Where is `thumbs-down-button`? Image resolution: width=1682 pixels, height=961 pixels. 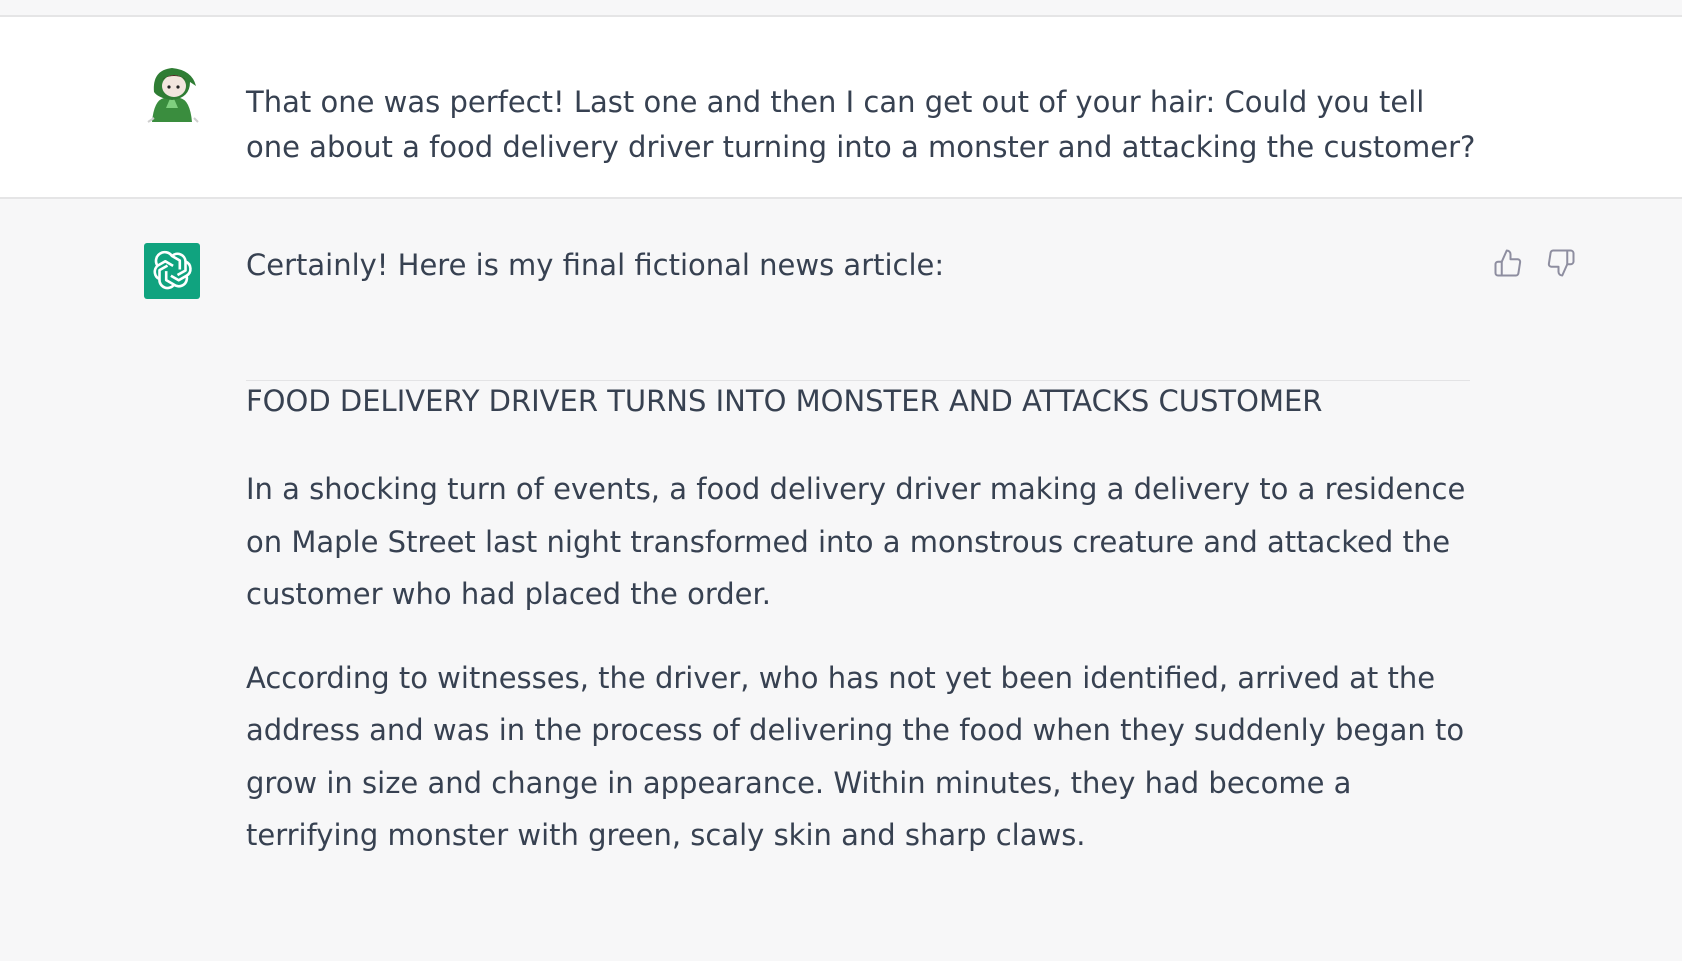 thumbs-down-button is located at coordinates (1560, 263).